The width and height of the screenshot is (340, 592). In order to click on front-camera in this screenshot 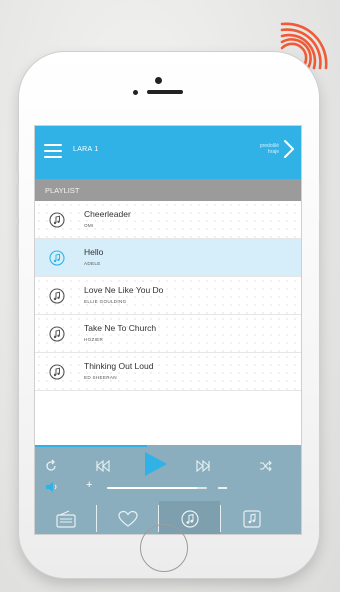, I will do `click(158, 80)`.